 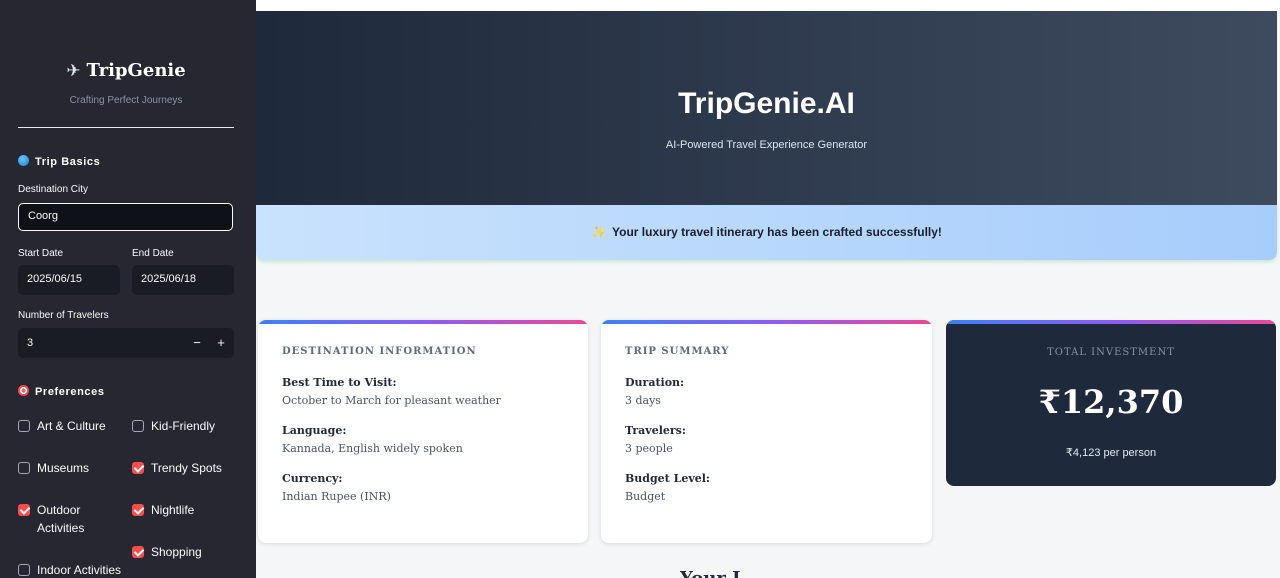 I want to click on next-section-heading: Your I, so click(x=720, y=574).